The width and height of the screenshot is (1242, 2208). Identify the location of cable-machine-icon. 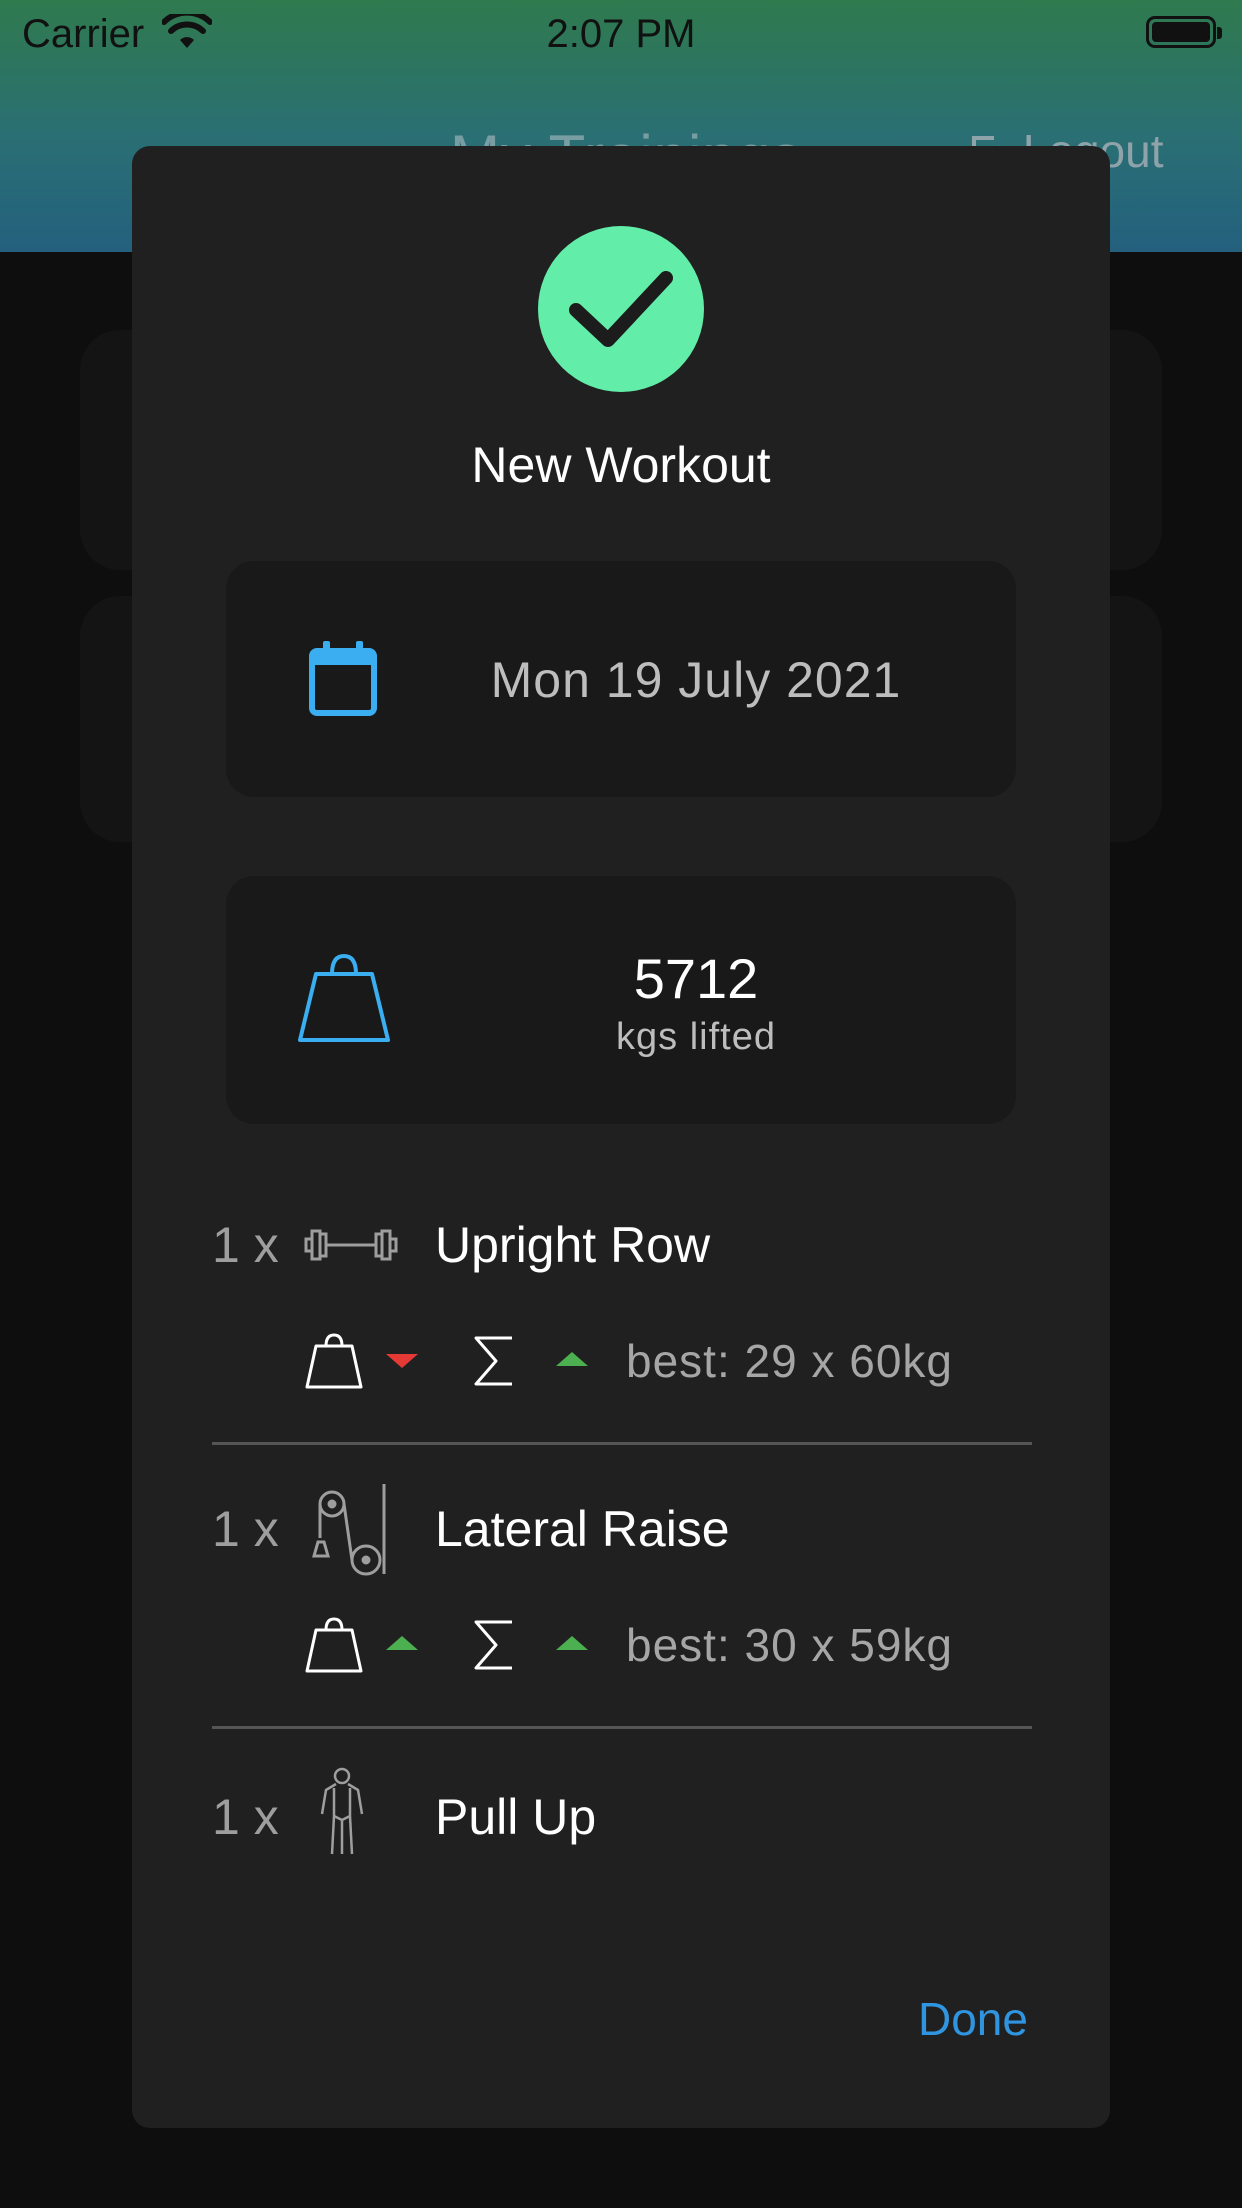
(349, 1530).